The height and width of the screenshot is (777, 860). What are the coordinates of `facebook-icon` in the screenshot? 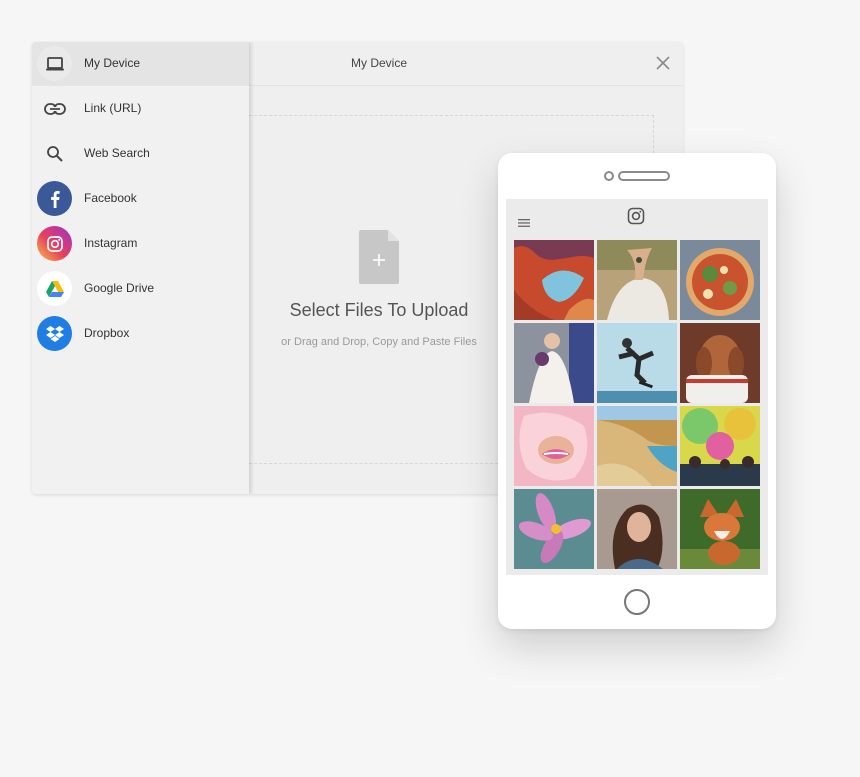 It's located at (54, 198).